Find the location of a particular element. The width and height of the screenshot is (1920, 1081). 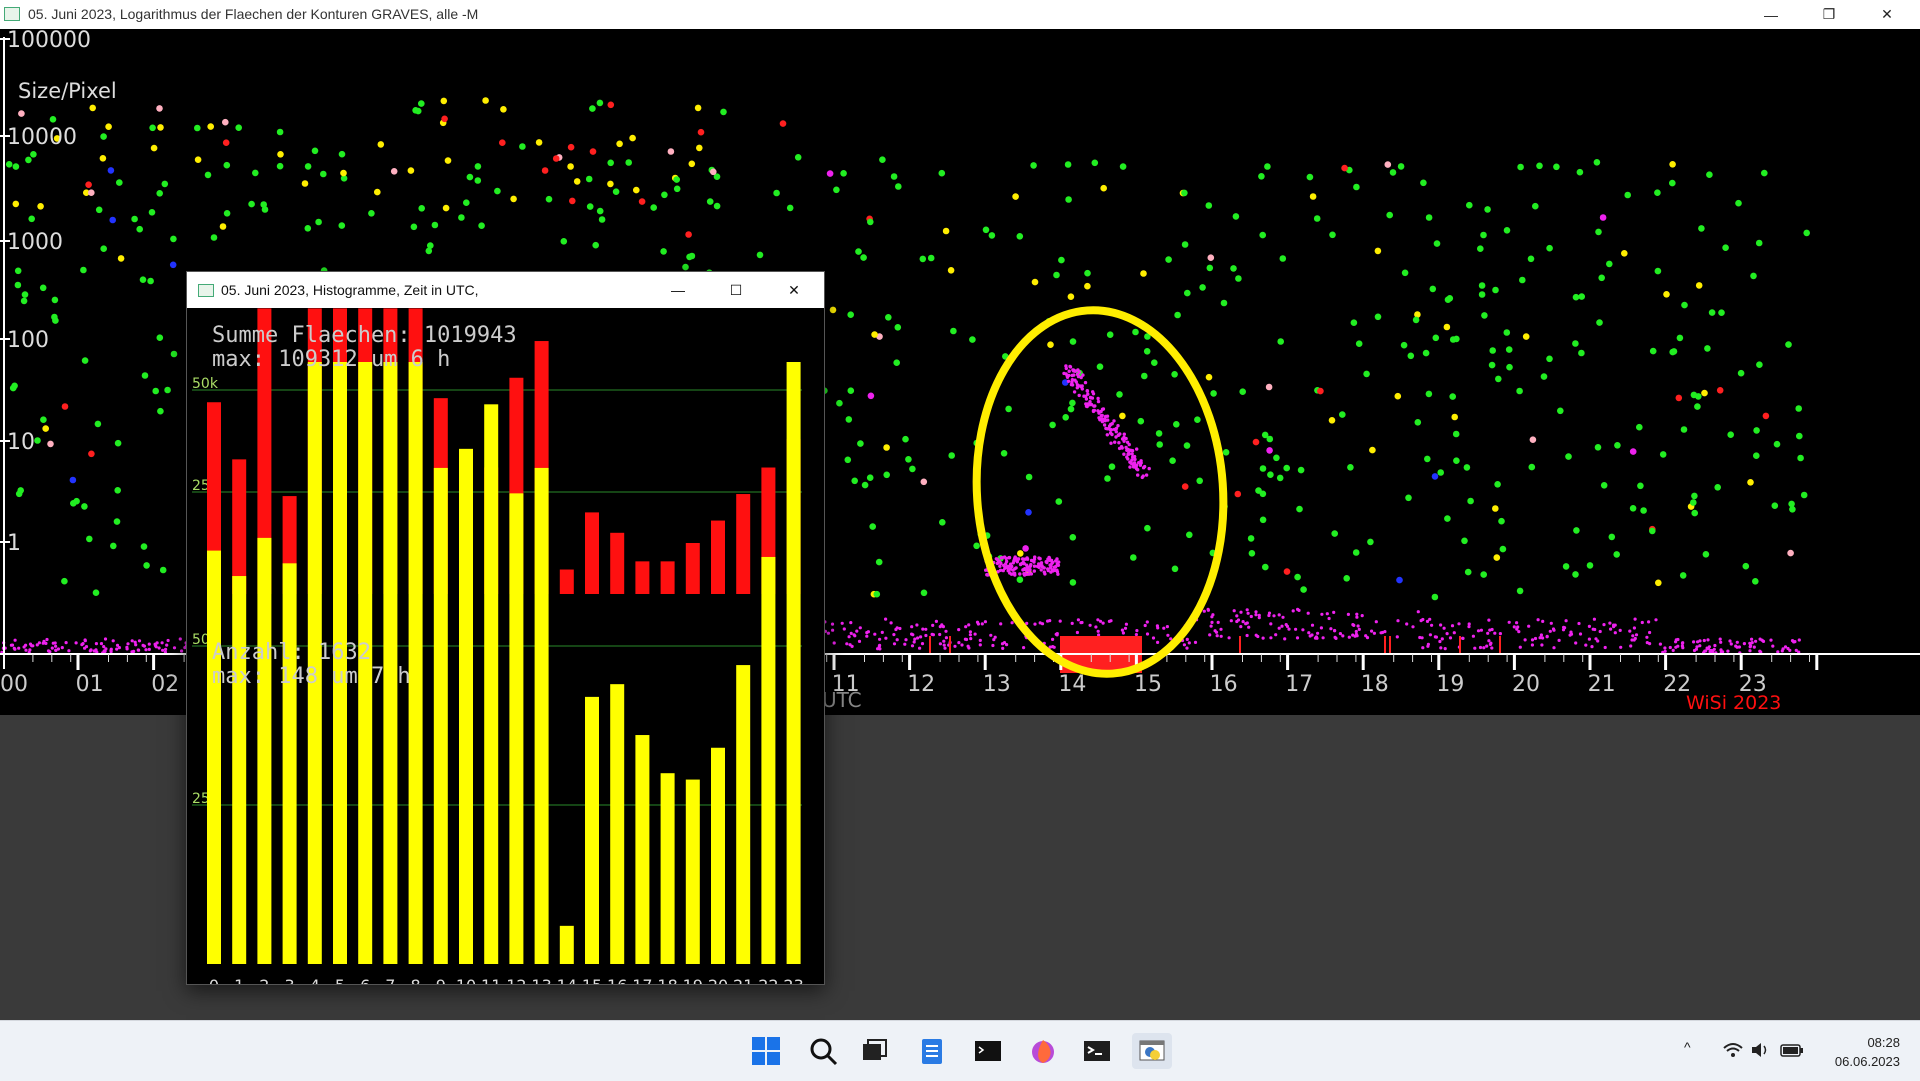

volume-button is located at coordinates (1761, 1051).